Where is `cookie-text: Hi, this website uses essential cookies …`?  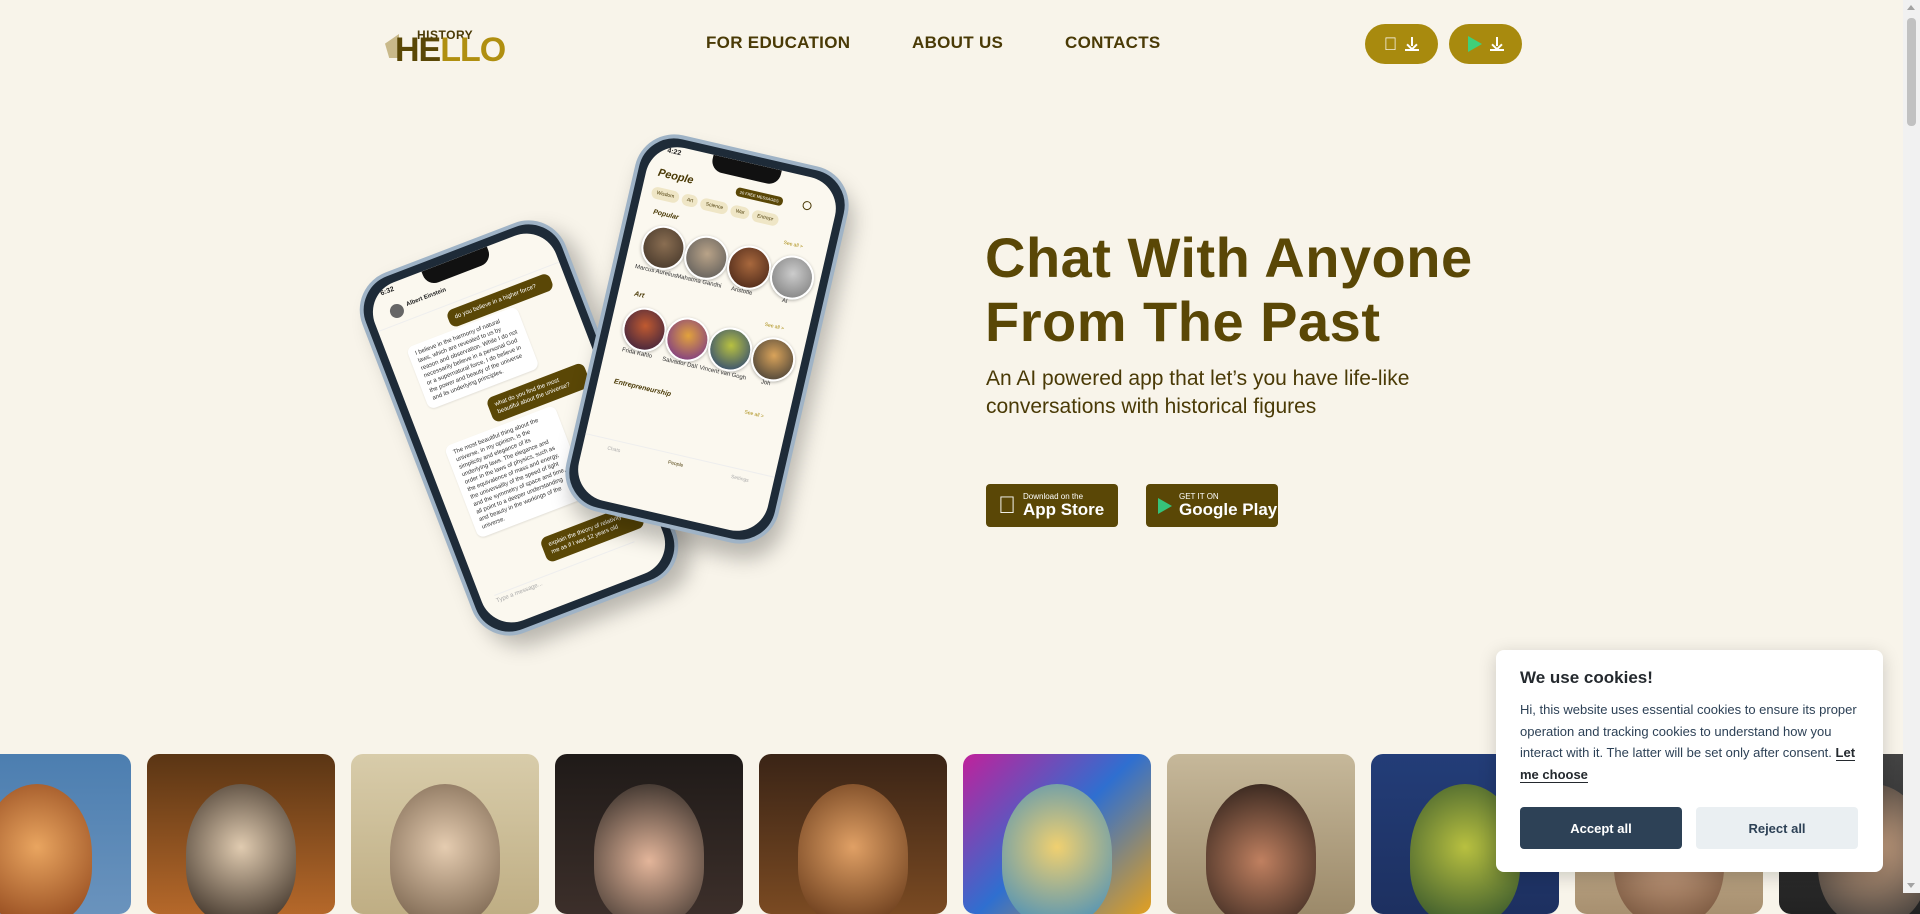
cookie-text: Hi, this website uses essential cookies … is located at coordinates (1690, 742).